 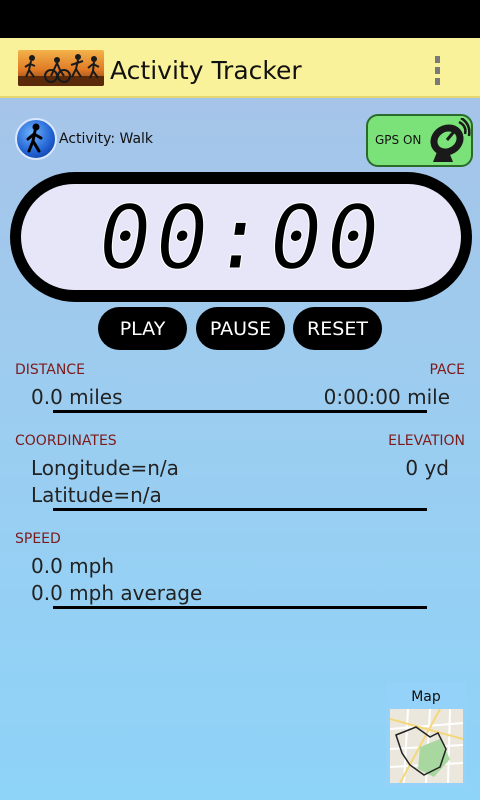 I want to click on elevation-value: 0 yd, so click(x=427, y=468).